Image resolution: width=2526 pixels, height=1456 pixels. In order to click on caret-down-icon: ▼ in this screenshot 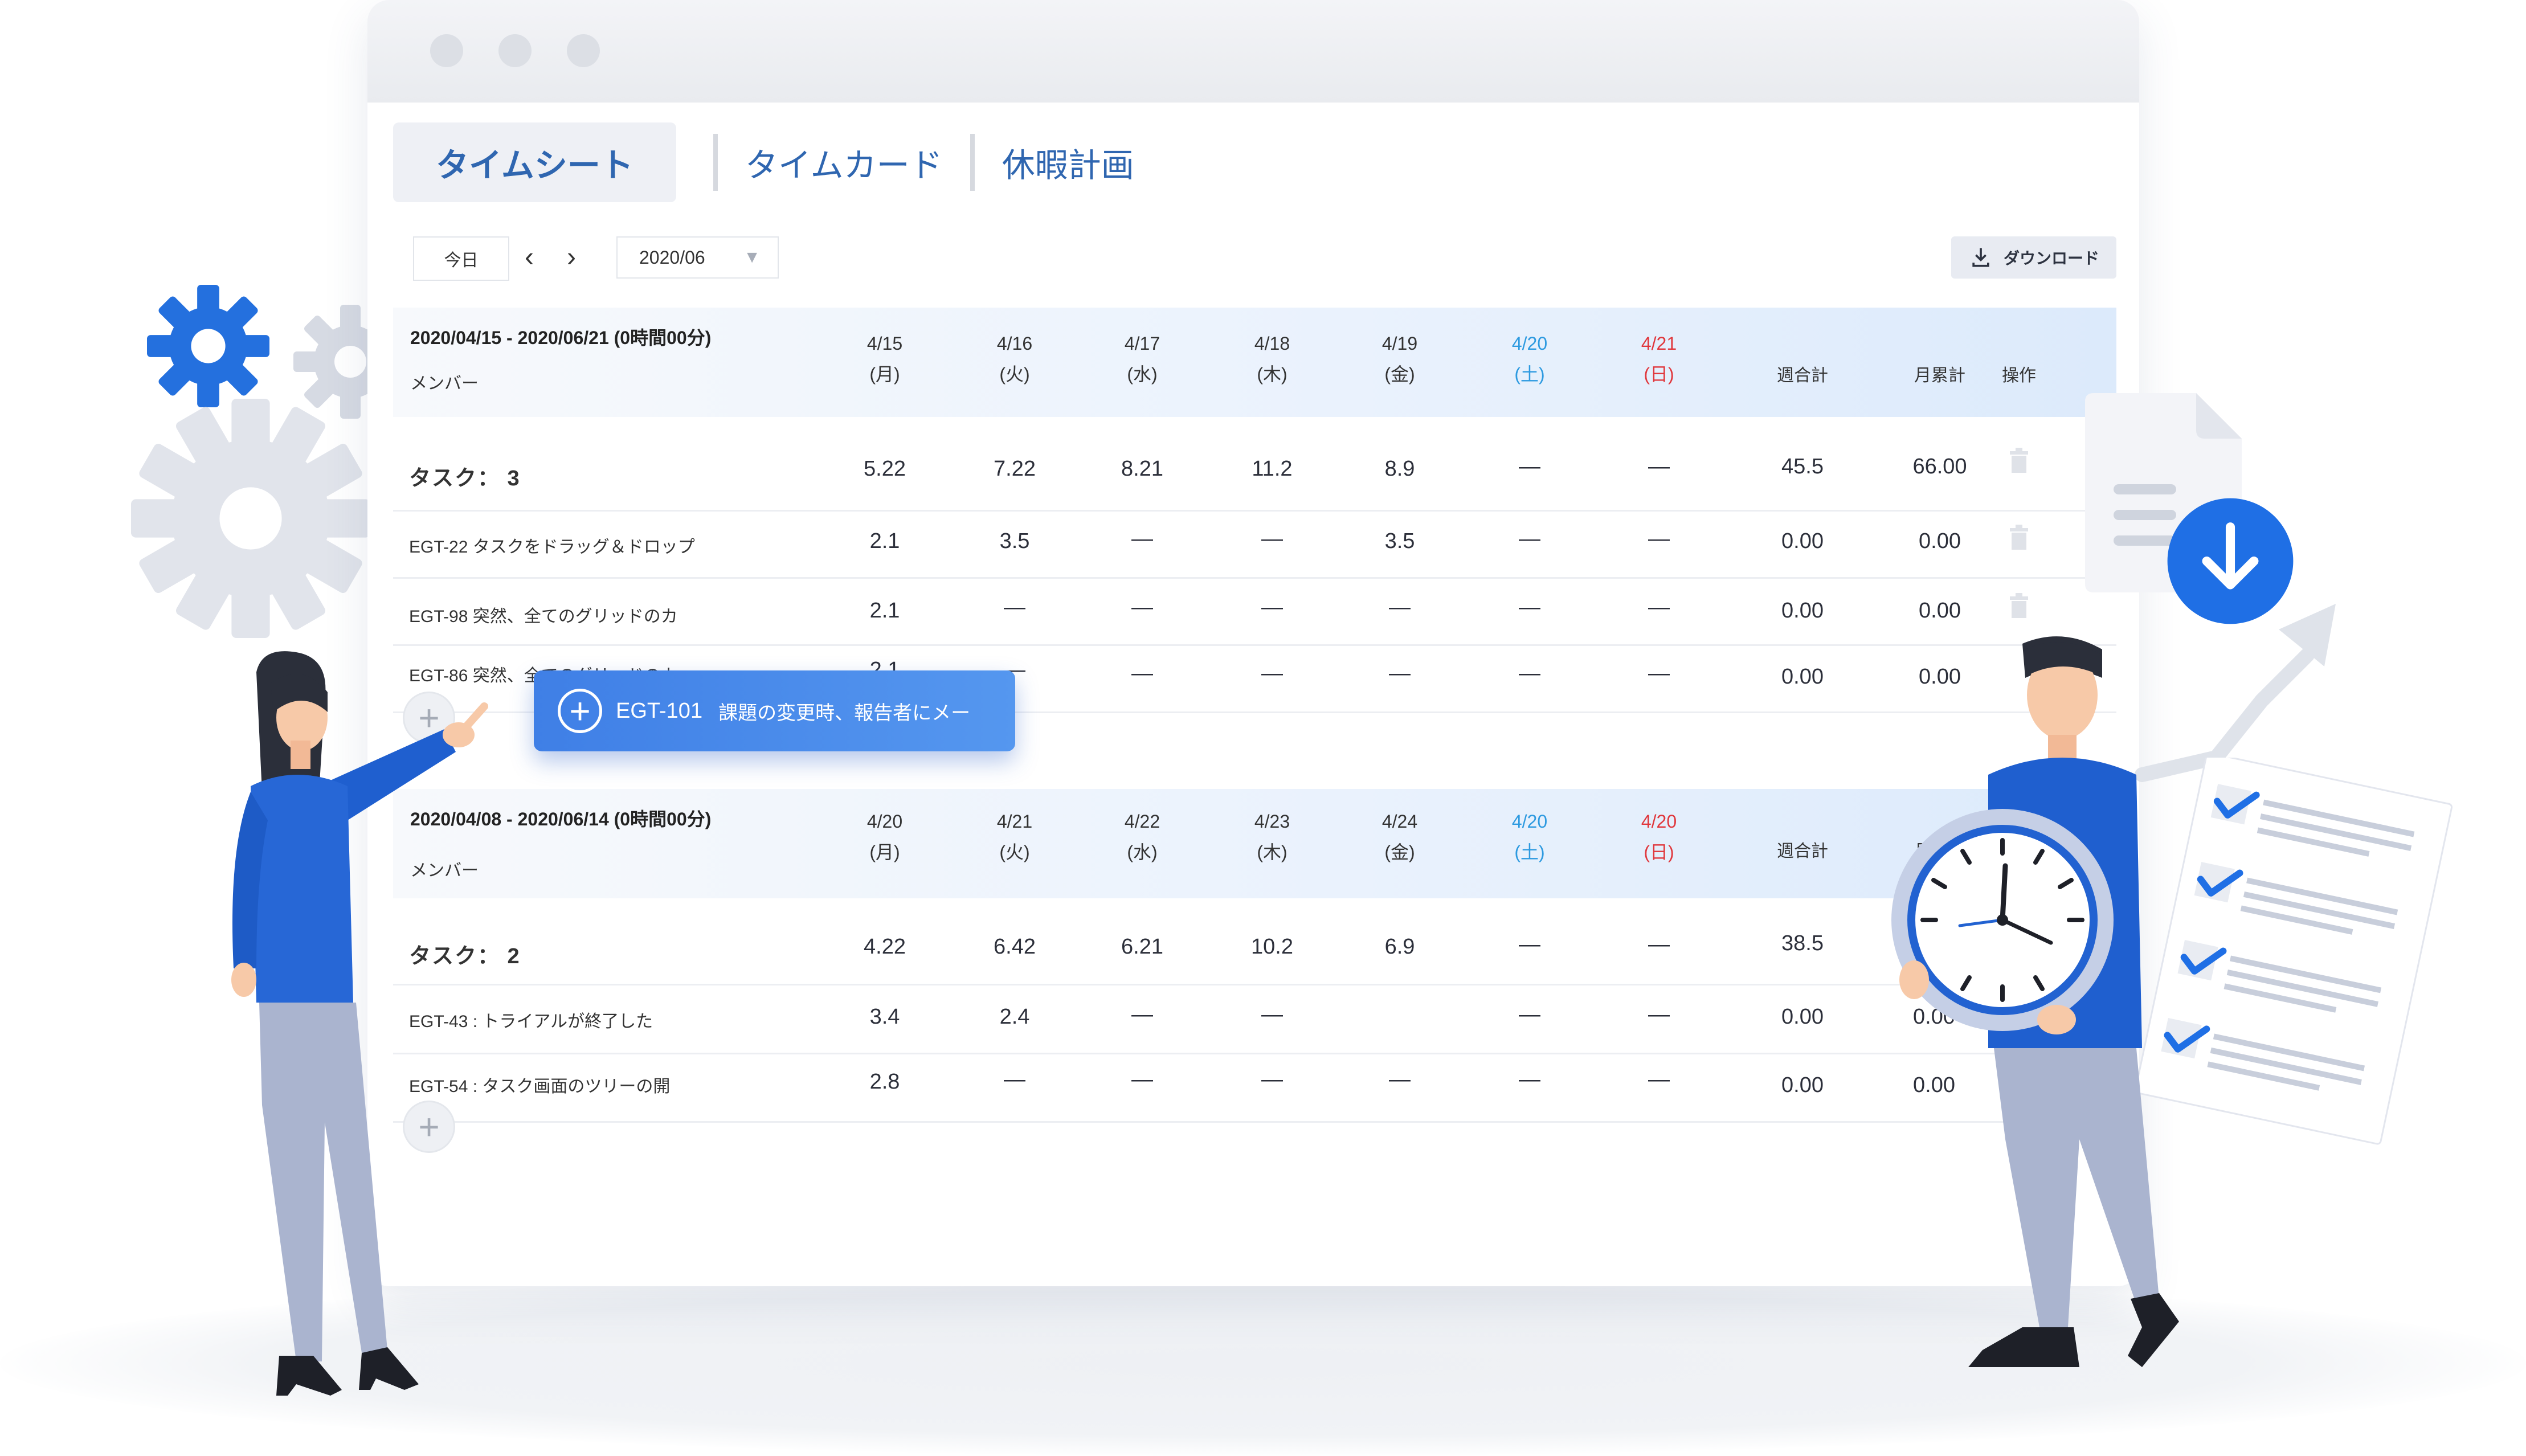, I will do `click(752, 257)`.